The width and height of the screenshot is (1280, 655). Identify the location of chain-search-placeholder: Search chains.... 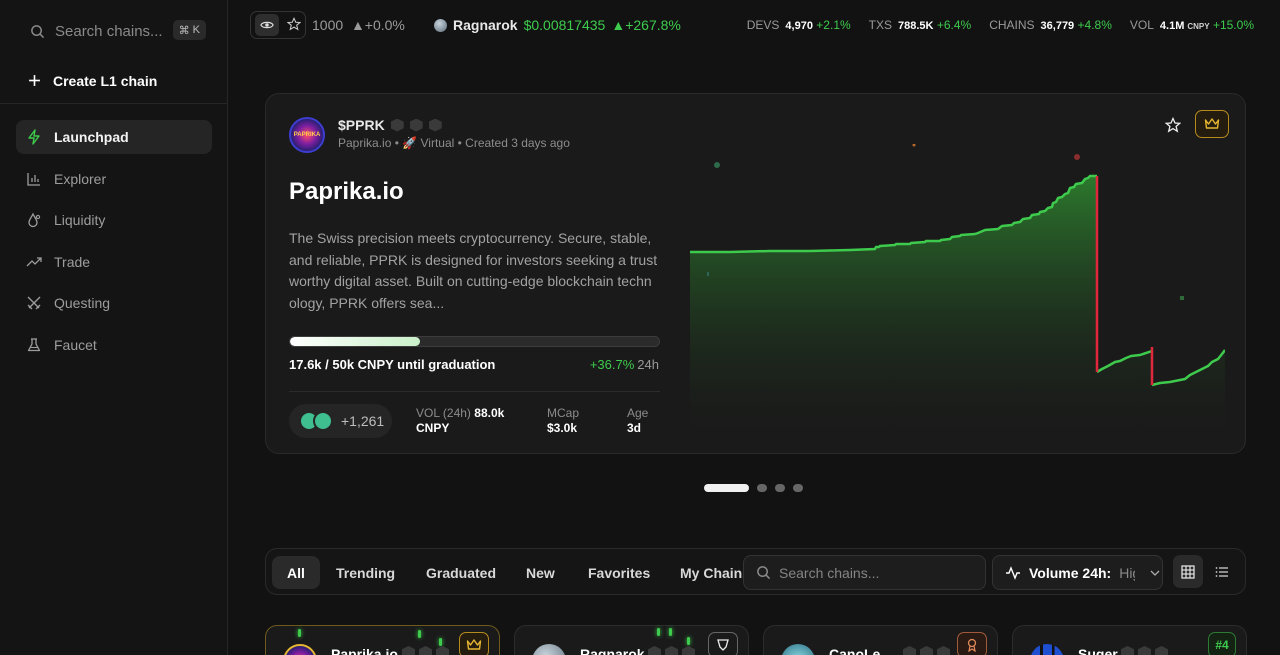
(829, 572).